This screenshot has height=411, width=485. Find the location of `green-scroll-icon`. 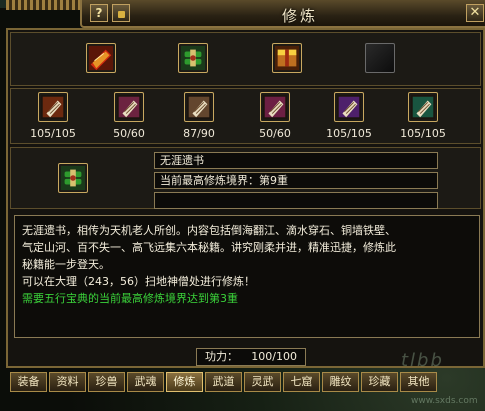

green-scroll-icon is located at coordinates (193, 58).